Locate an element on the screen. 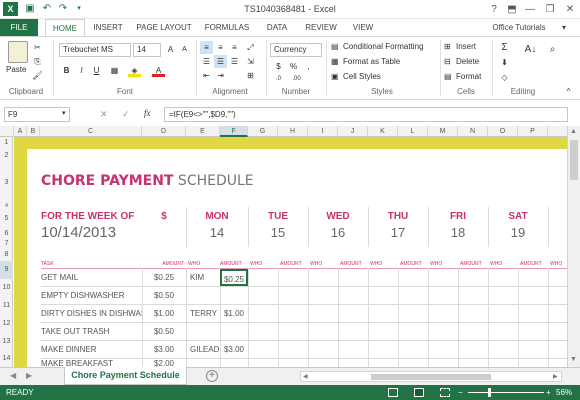  underline-icon: U is located at coordinates (96, 70).